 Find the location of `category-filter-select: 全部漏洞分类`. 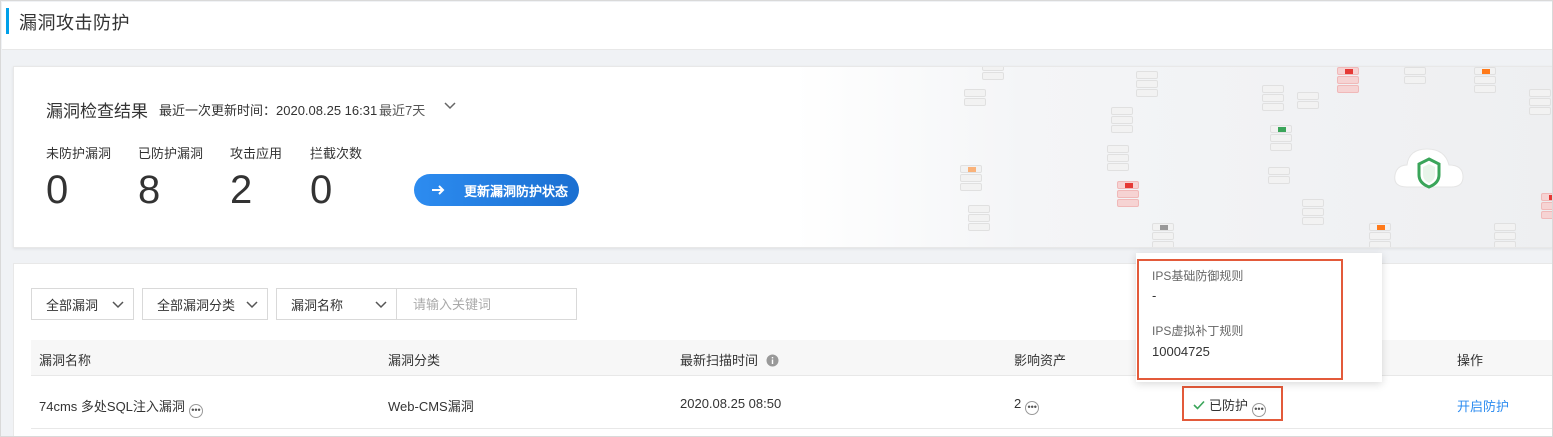

category-filter-select: 全部漏洞分类 is located at coordinates (205, 304).